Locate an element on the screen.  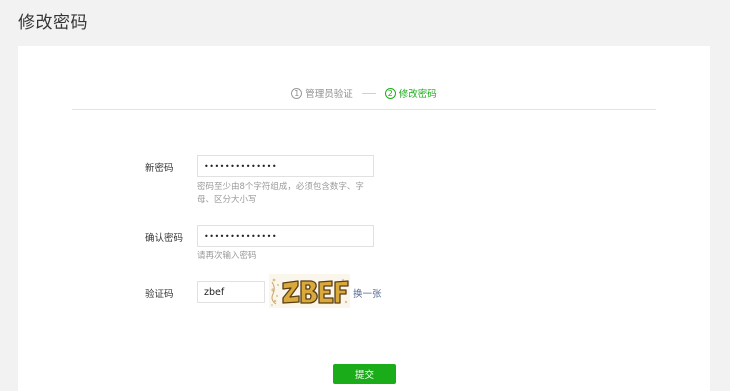
step-change-password: 2 修改密码 is located at coordinates (410, 93).